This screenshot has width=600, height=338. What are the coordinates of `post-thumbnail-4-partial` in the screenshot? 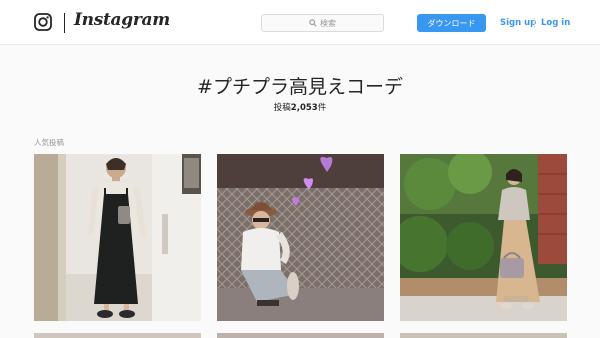 It's located at (117, 335).